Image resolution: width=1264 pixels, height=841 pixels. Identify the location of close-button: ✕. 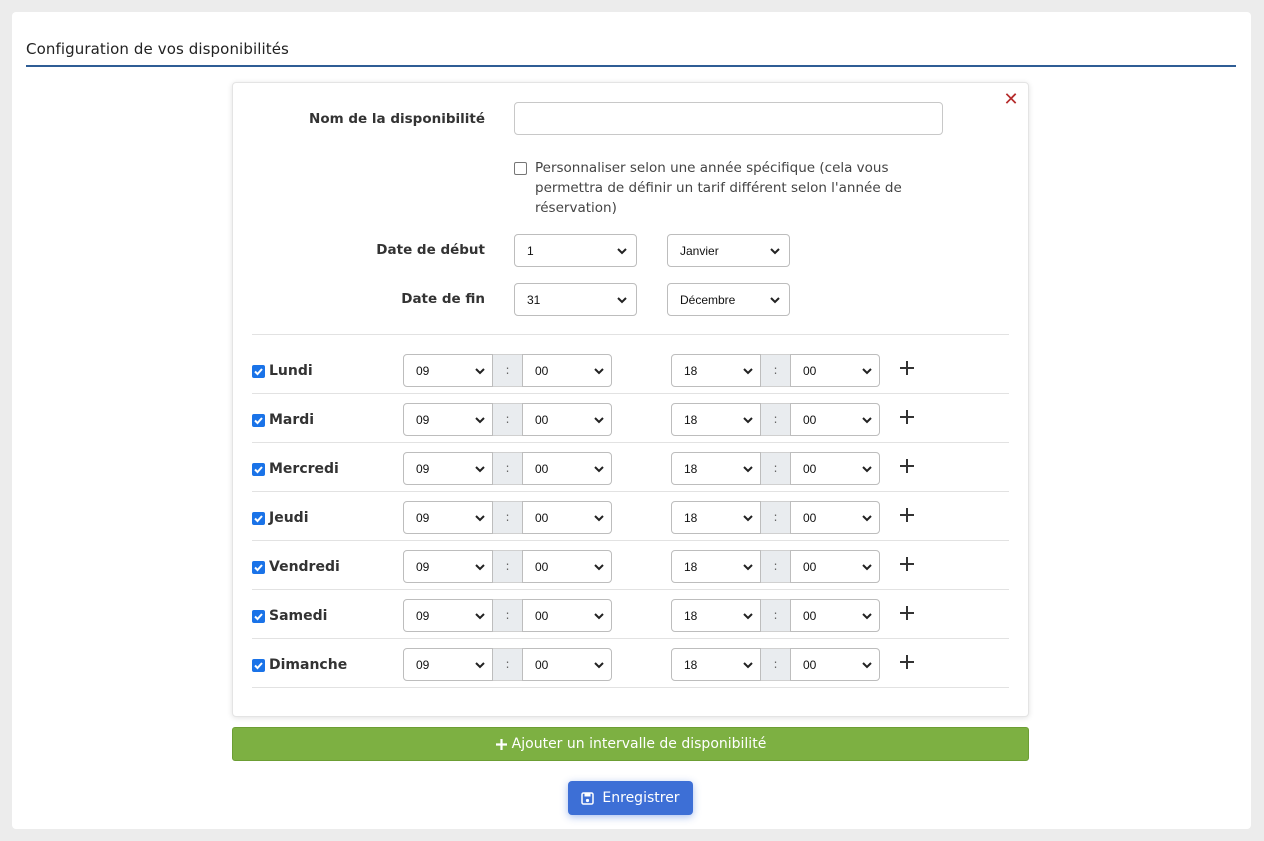
(1011, 100).